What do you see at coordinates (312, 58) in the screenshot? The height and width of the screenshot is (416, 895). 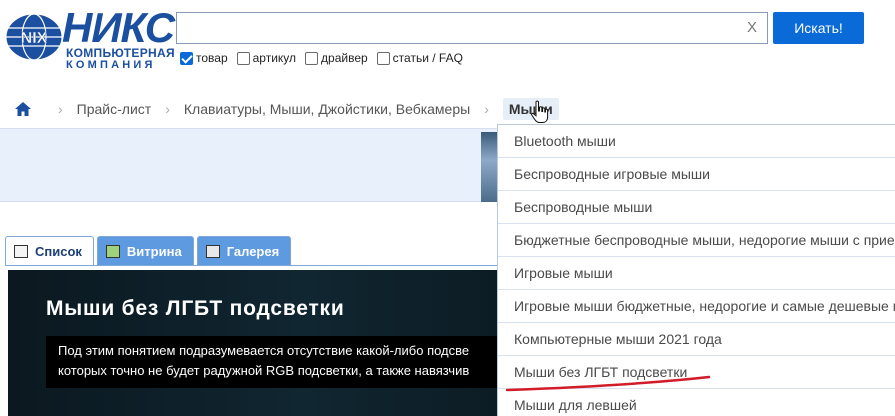 I see `checkbox-driver` at bounding box center [312, 58].